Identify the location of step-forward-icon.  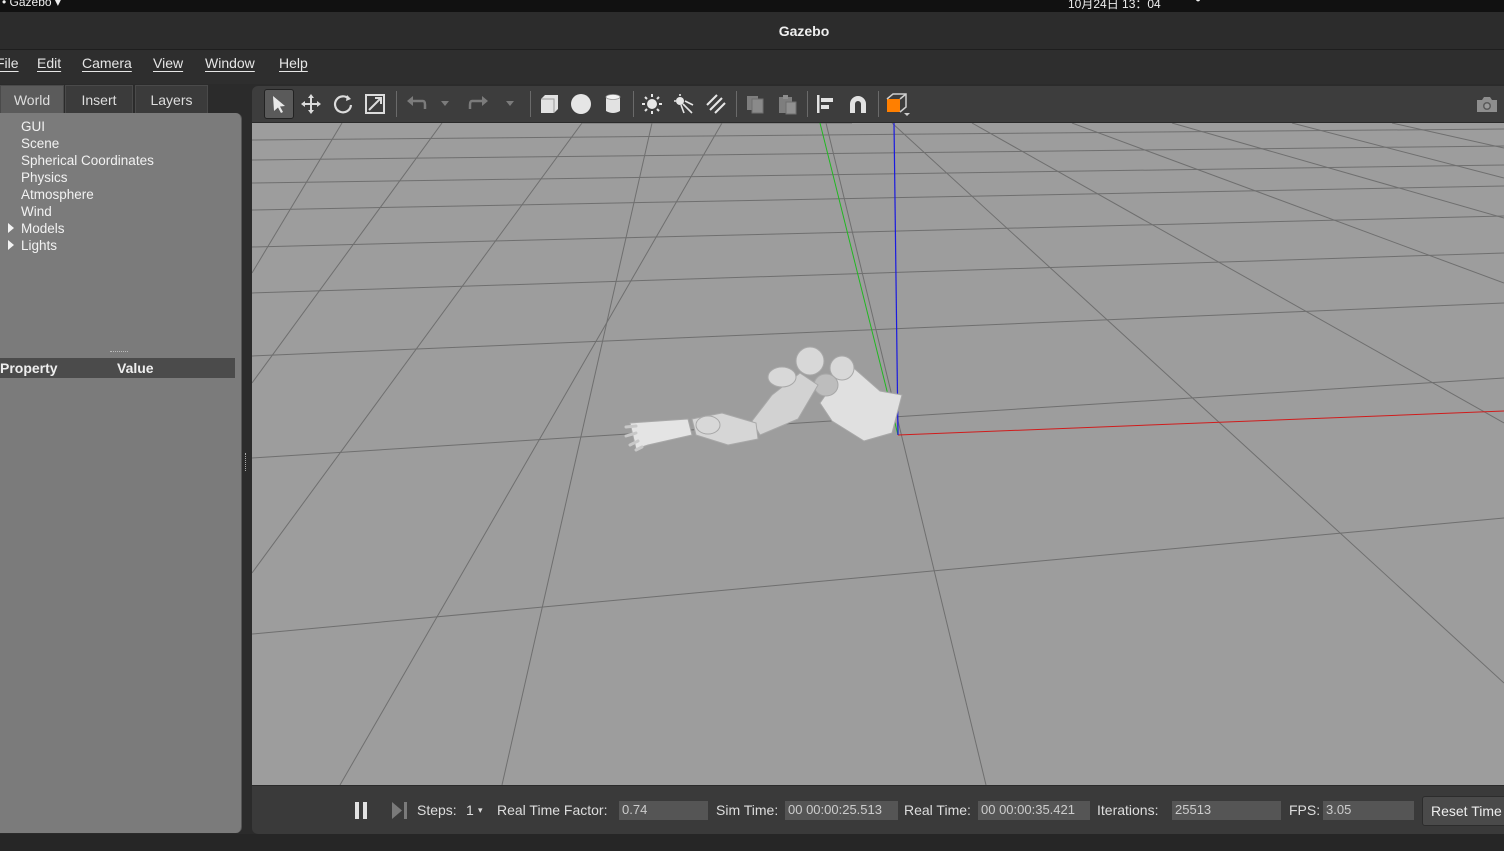
(399, 810).